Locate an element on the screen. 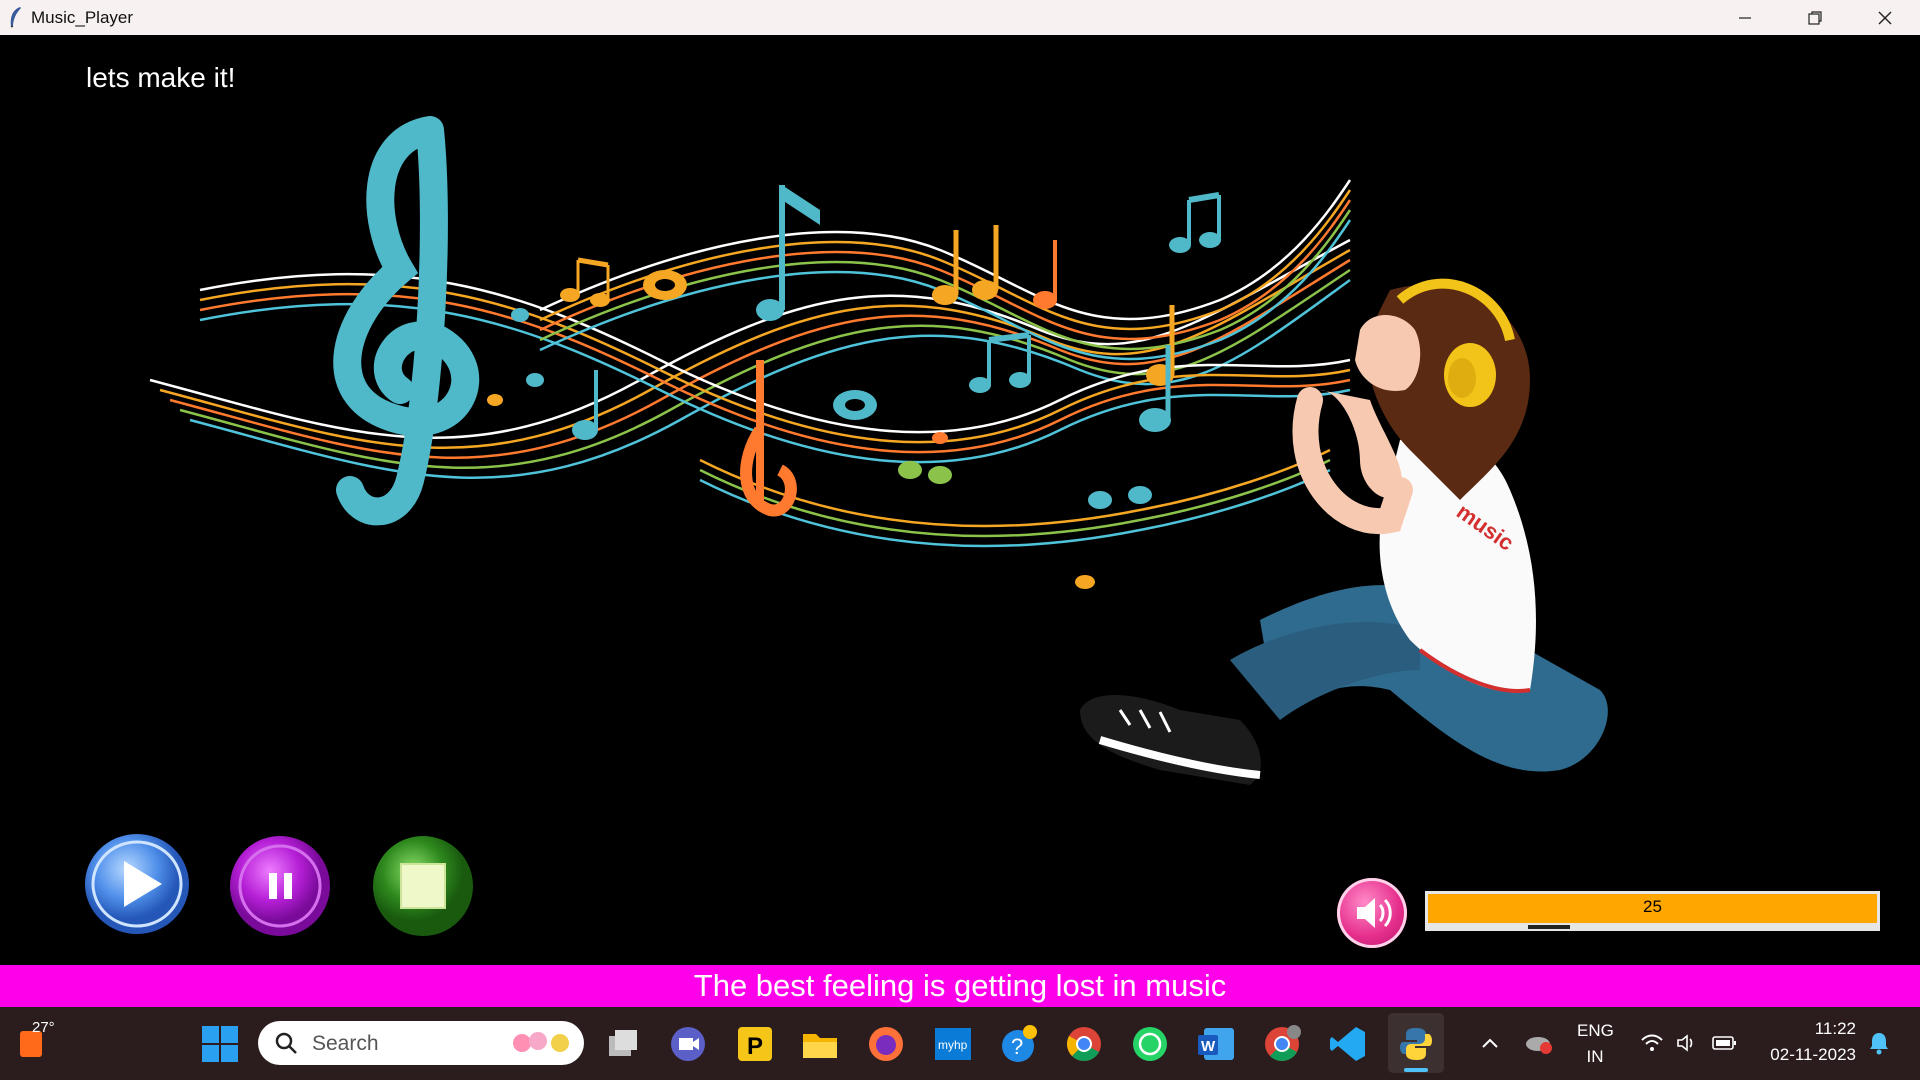  minimize-icon is located at coordinates (1745, 17).